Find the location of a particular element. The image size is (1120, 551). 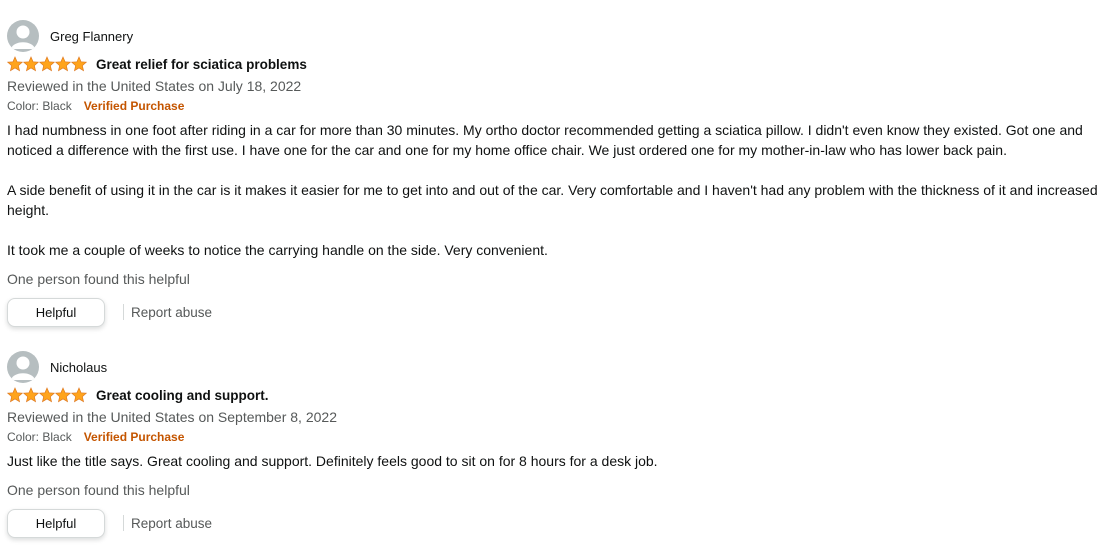

review-title: Great cooling and support. is located at coordinates (182, 395).